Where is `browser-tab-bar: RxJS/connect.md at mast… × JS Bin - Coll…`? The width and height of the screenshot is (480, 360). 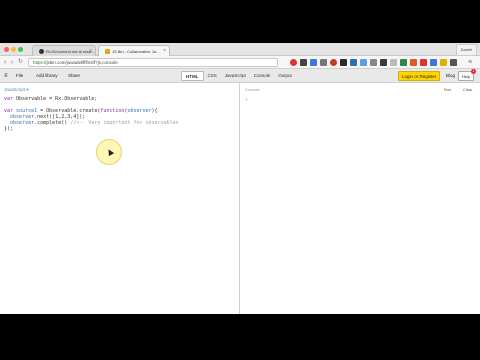 browser-tab-bar: RxJS/connect.md at mast… × JS Bin - Coll… is located at coordinates (240, 49).